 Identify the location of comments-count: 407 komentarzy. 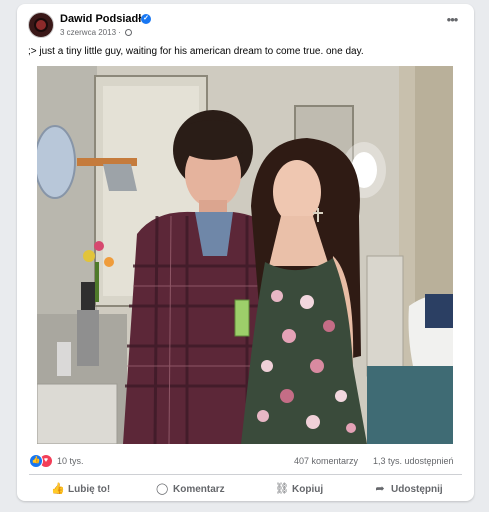
(326, 461).